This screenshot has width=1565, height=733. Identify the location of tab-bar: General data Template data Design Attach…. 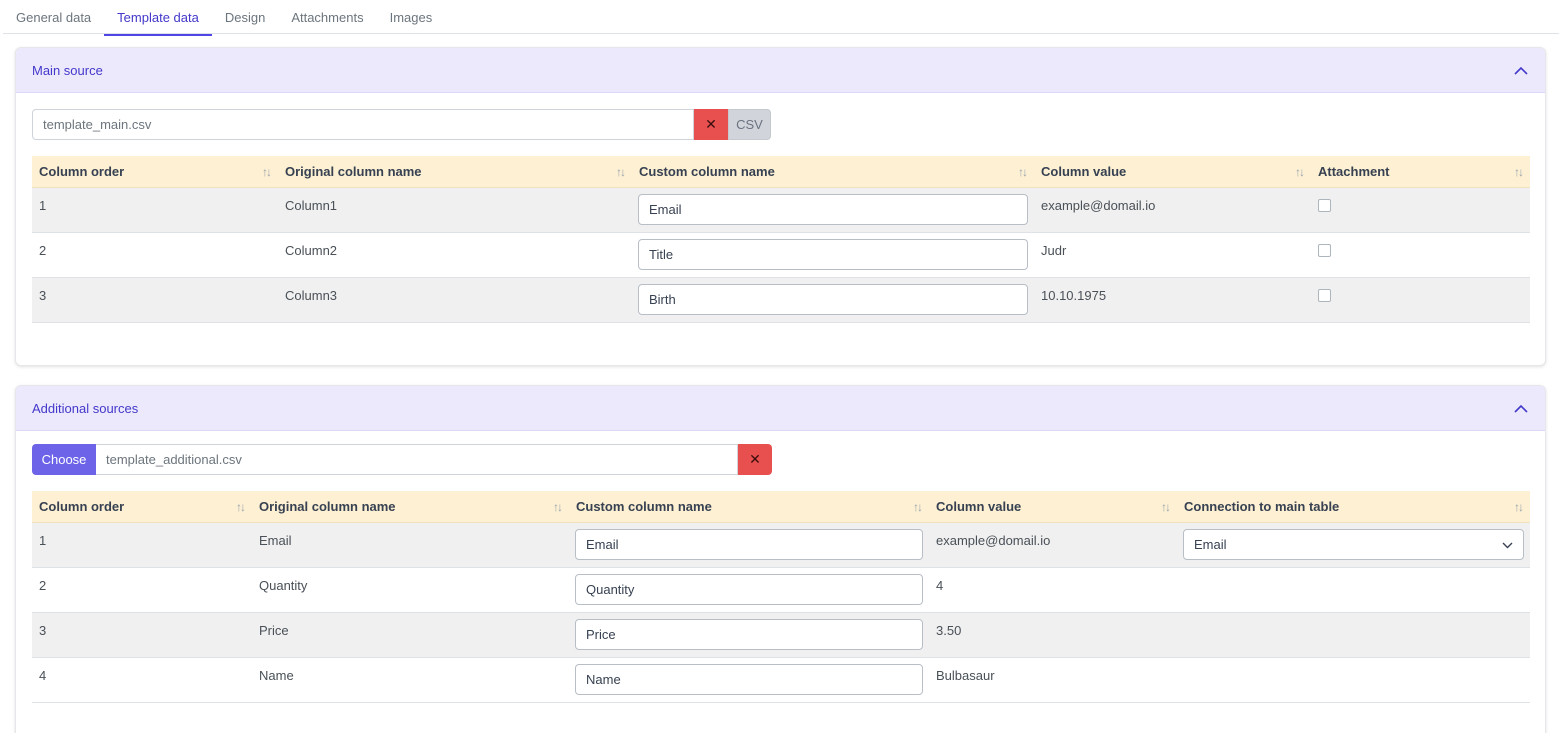
(781, 18).